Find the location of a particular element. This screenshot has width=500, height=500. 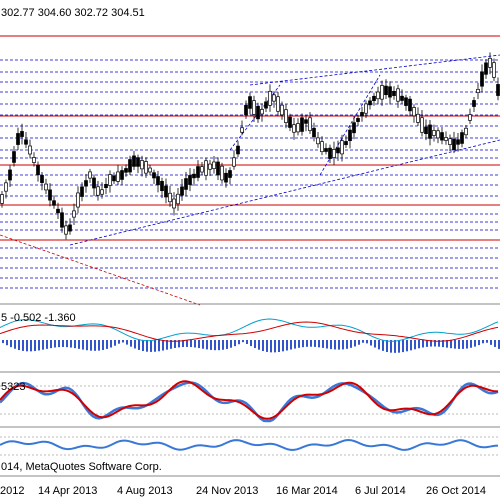

date-label: 14 Apr 2013 is located at coordinates (67, 491).